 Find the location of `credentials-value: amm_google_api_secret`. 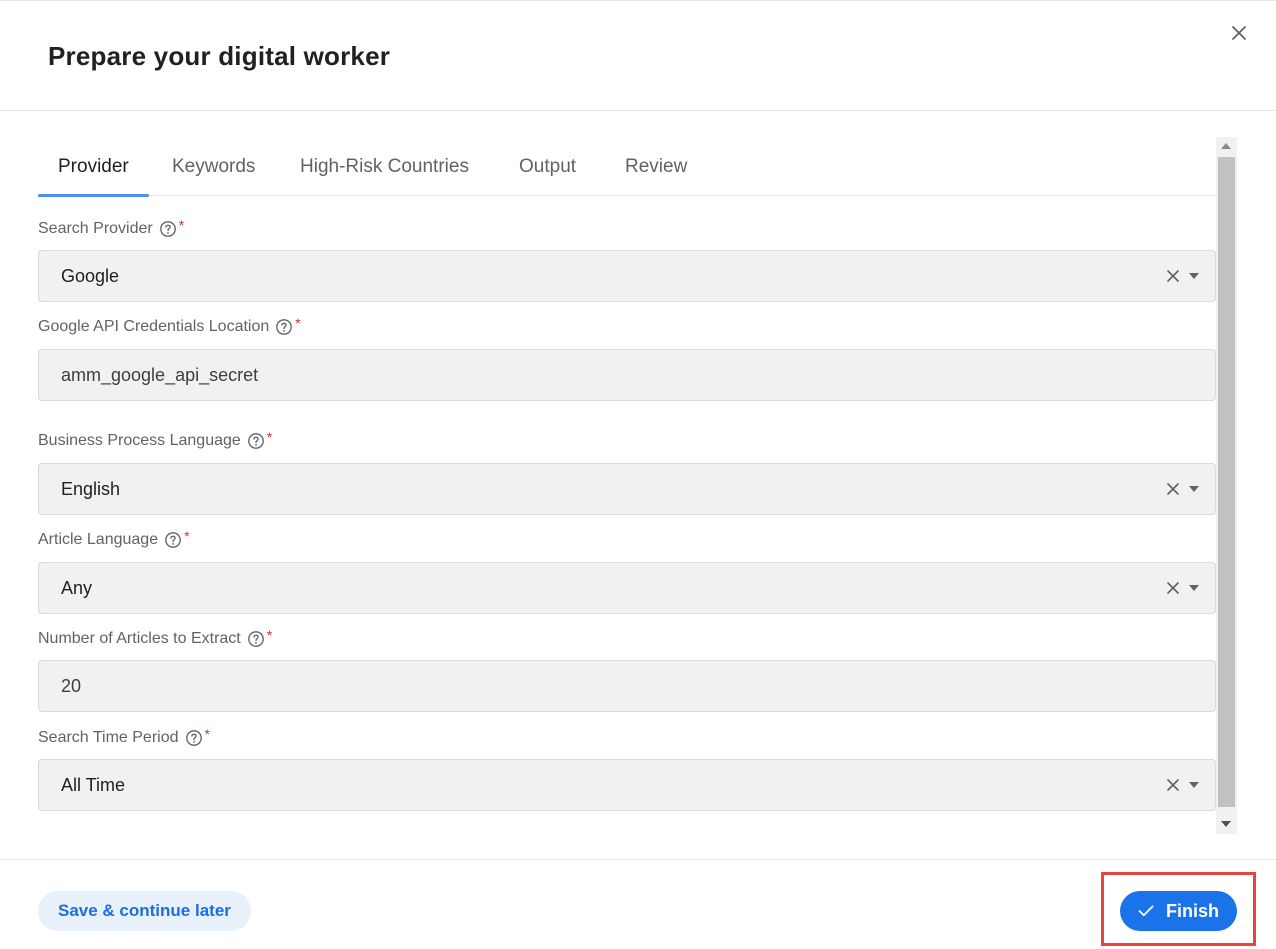

credentials-value: amm_google_api_secret is located at coordinates (160, 375).